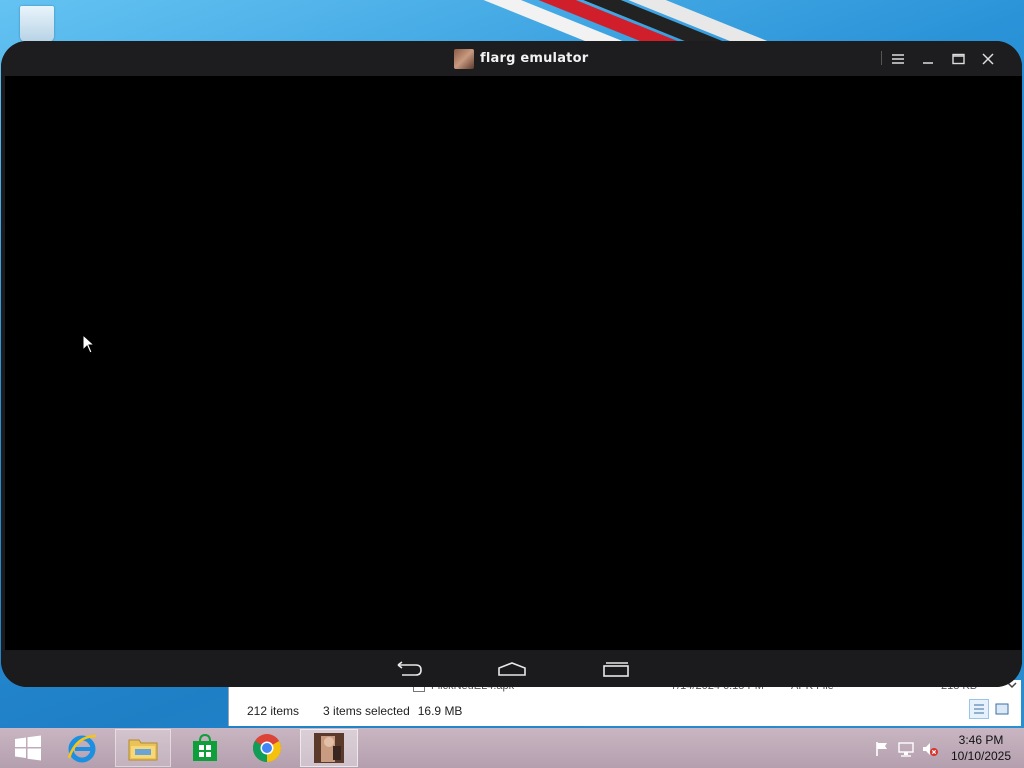 Image resolution: width=1024 pixels, height=768 pixels. Describe the element at coordinates (981, 756) in the screenshot. I see `clock-date: 10/10/2025` at that location.